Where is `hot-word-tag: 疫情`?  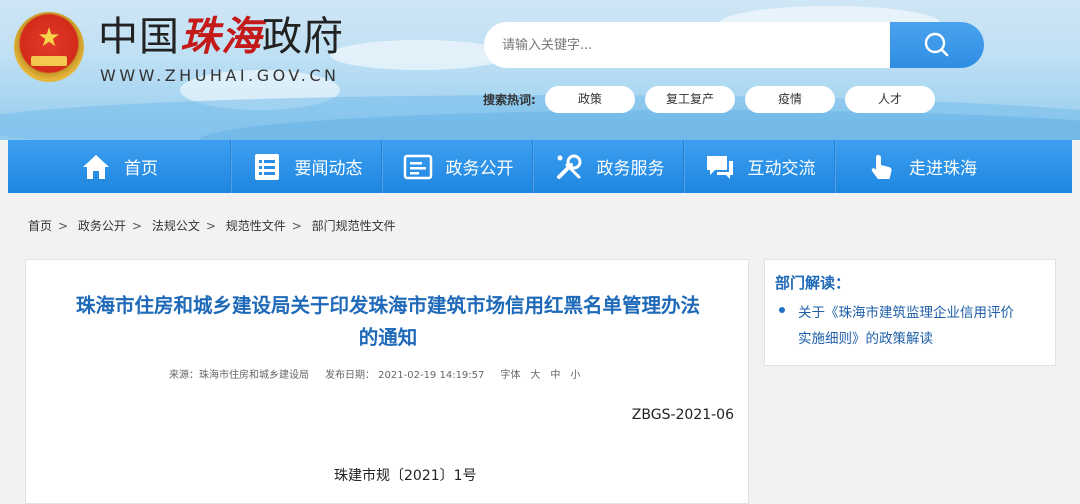
hot-word-tag: 疫情 is located at coordinates (790, 99).